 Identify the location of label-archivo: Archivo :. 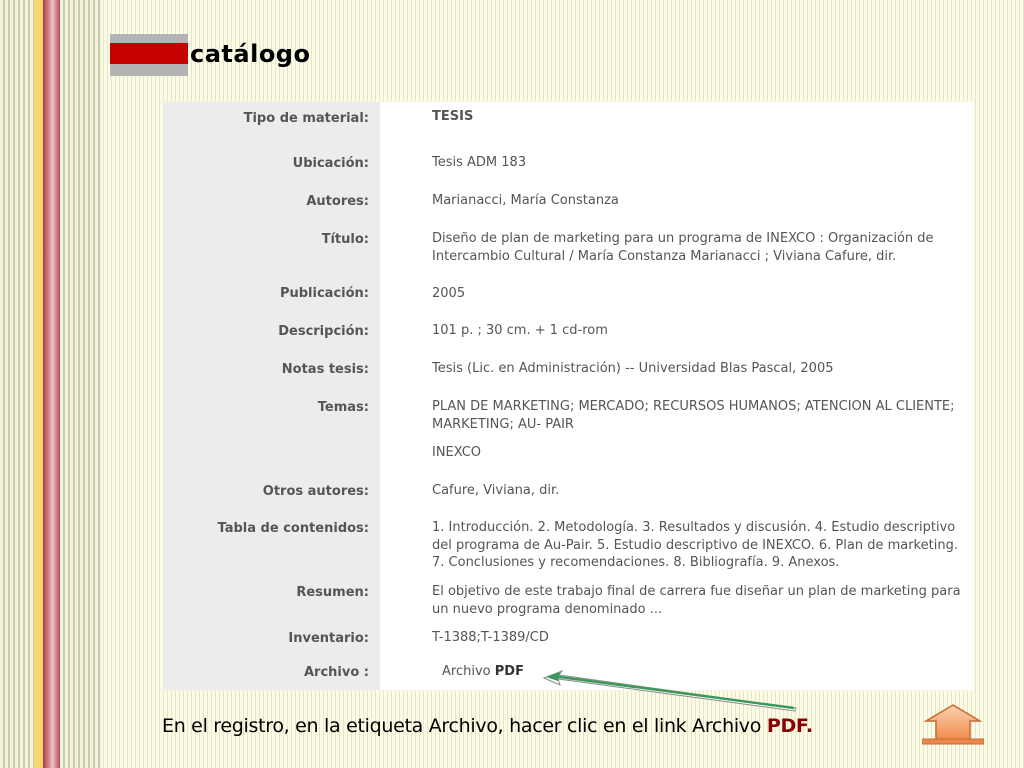
(336, 672).